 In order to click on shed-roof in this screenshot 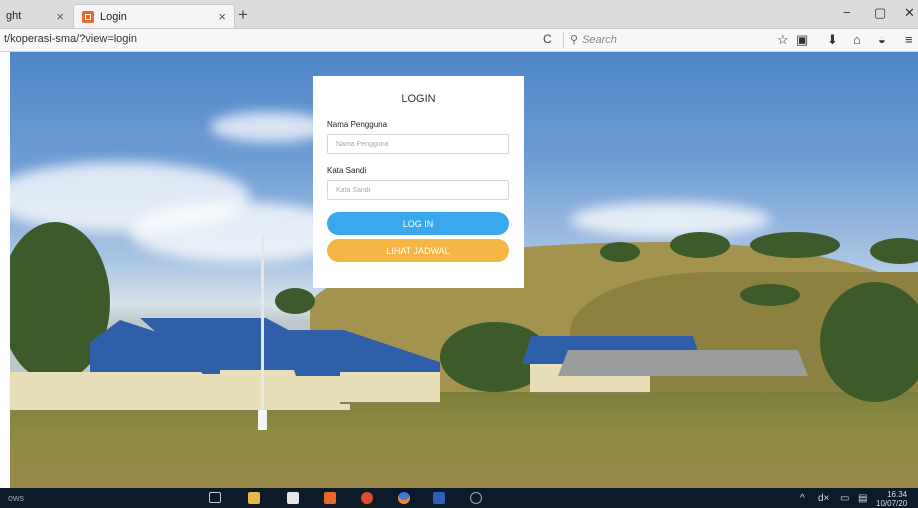, I will do `click(683, 363)`.